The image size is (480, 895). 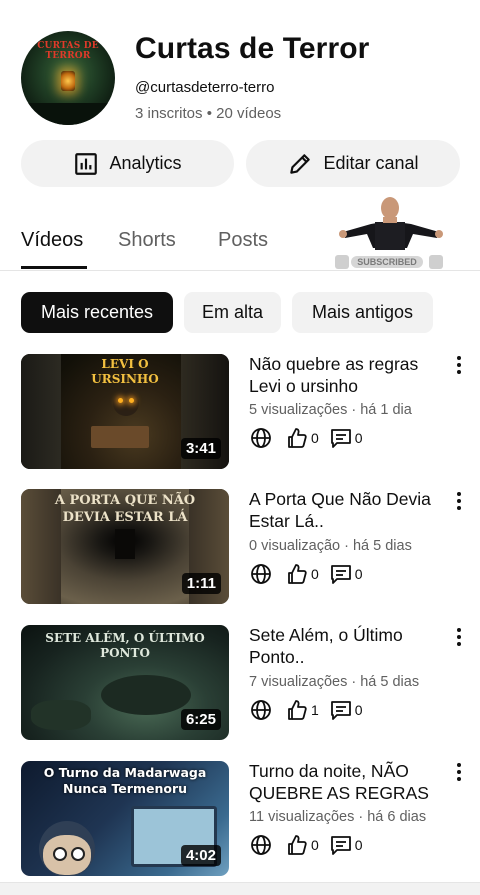 I want to click on video-title: Turno da noite, NÃO QUEBRE AS REGRAS, so click(x=344, y=782).